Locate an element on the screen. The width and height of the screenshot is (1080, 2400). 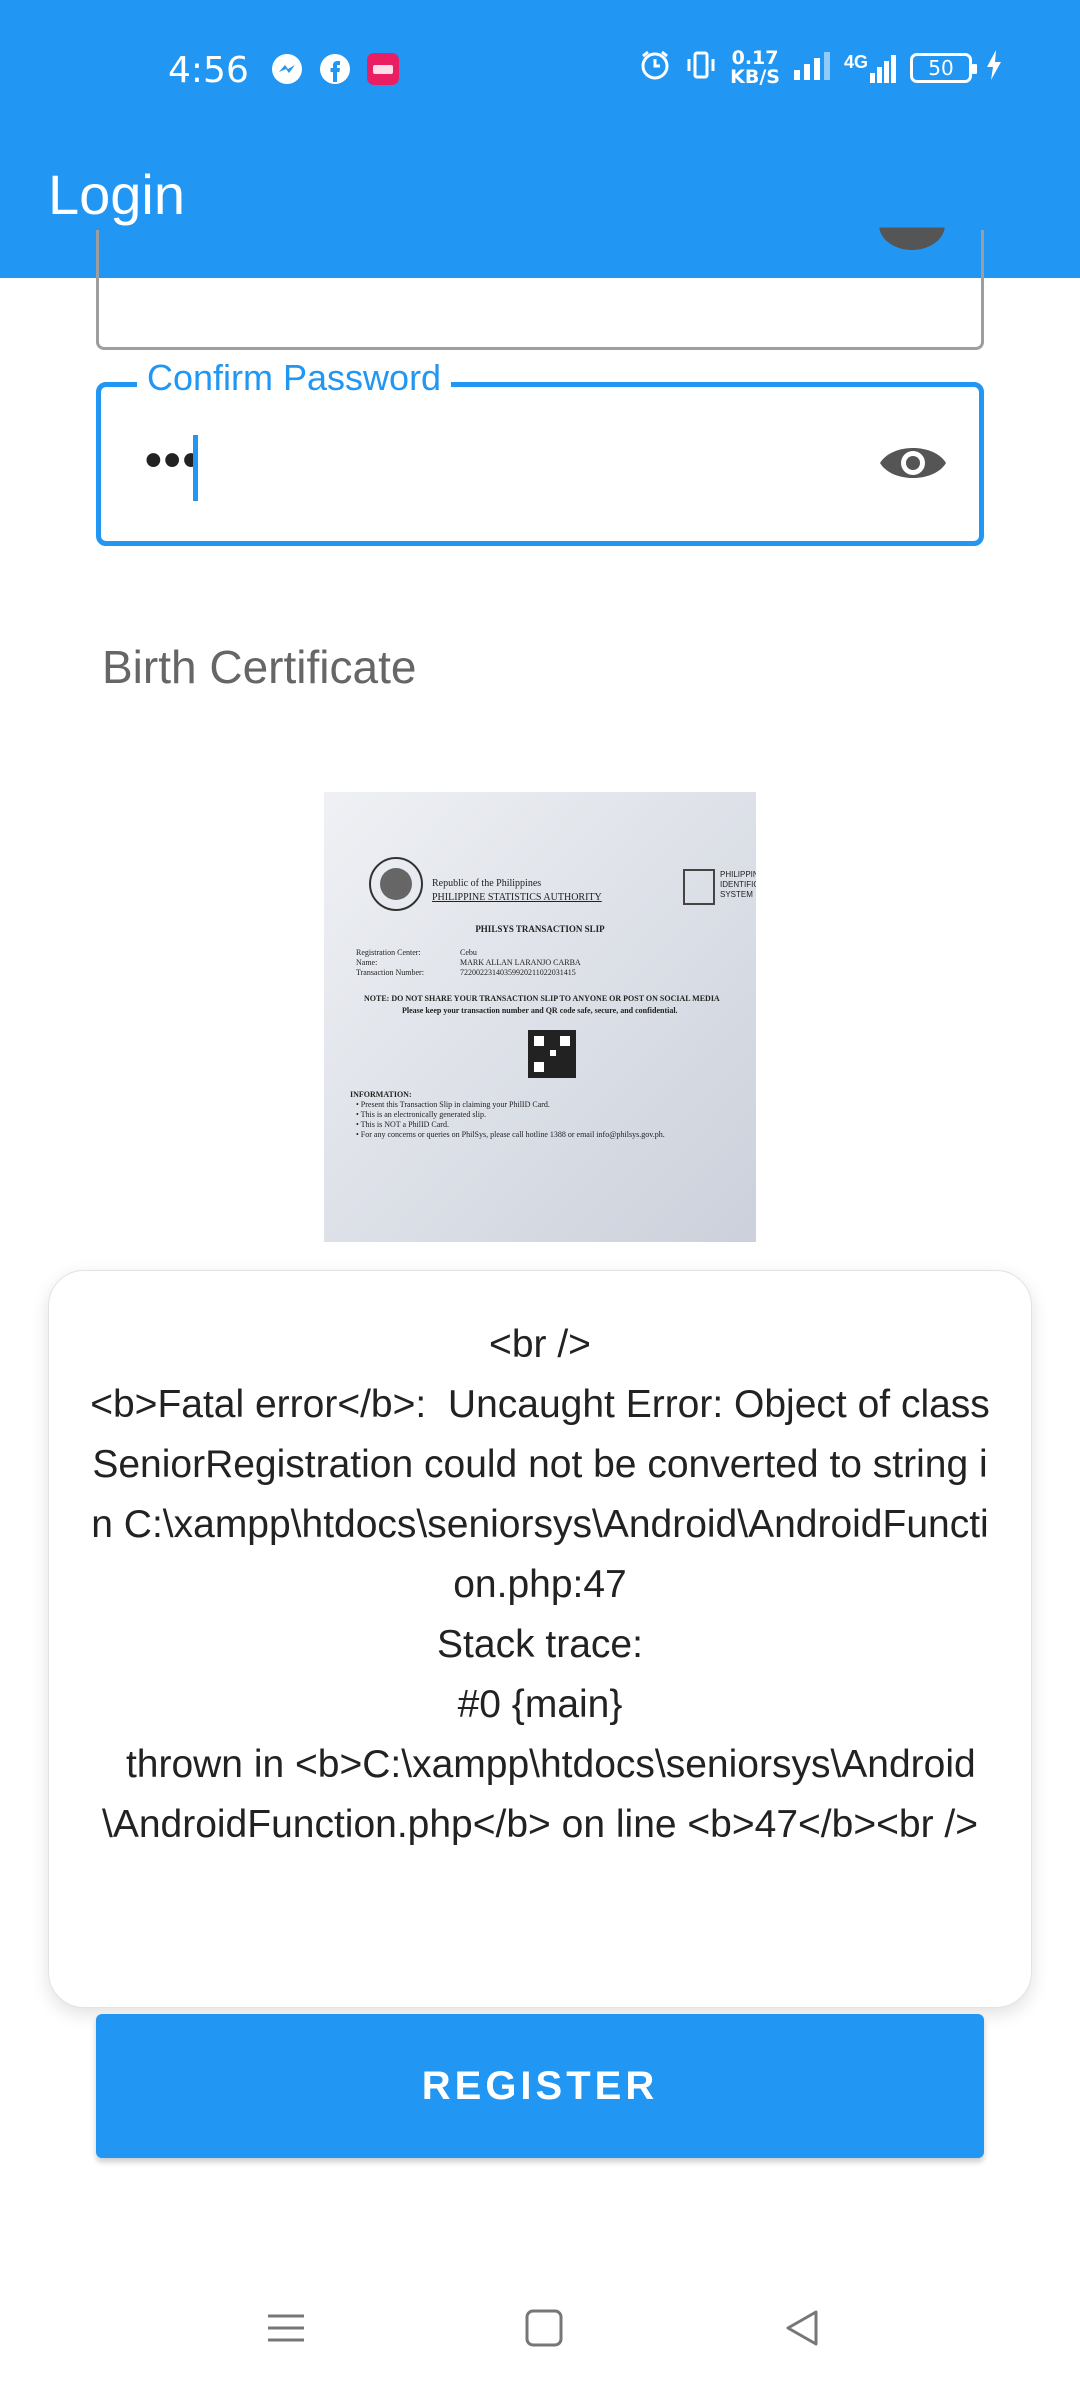
battery-icon: 50 is located at coordinates (943, 67).